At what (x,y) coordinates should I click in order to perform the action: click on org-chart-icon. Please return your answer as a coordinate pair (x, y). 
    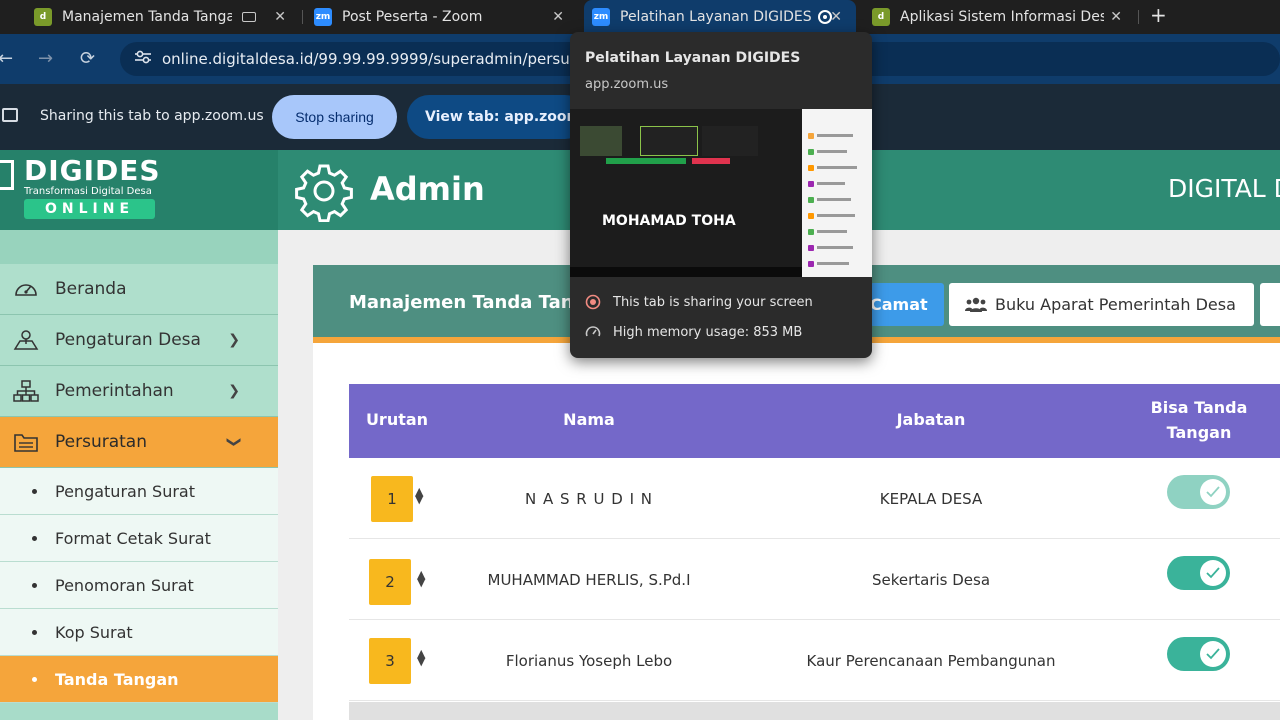
    Looking at the image, I should click on (26, 391).